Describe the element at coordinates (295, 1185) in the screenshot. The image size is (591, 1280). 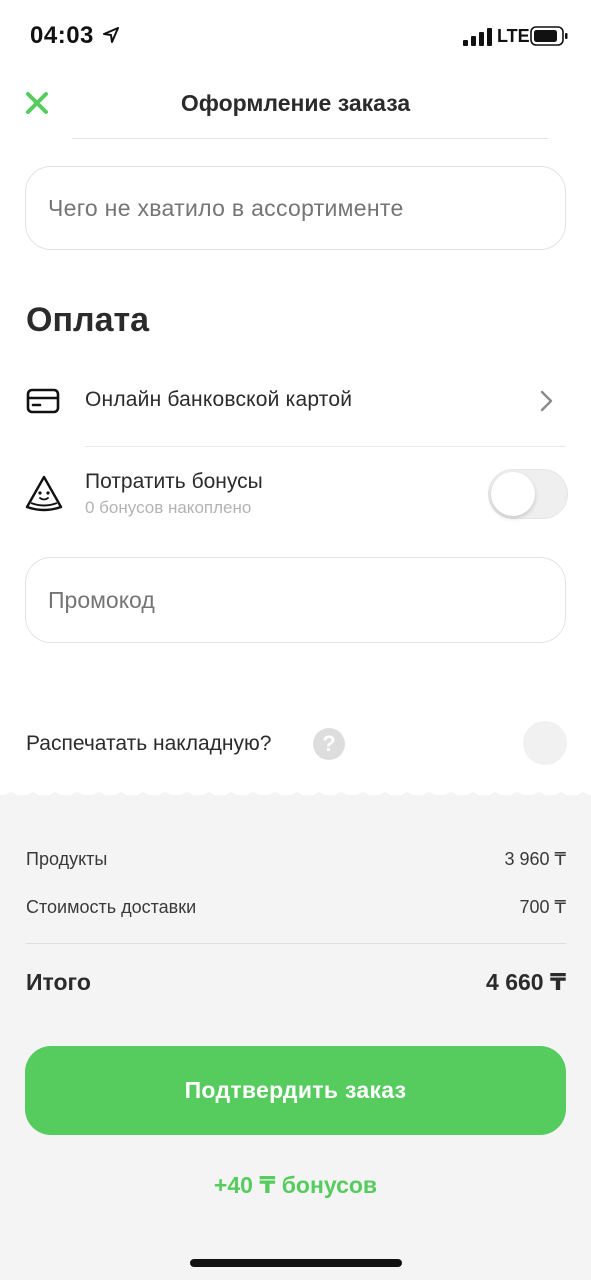
I see `bonus-earn-text: +40 ₸ бонусов` at that location.